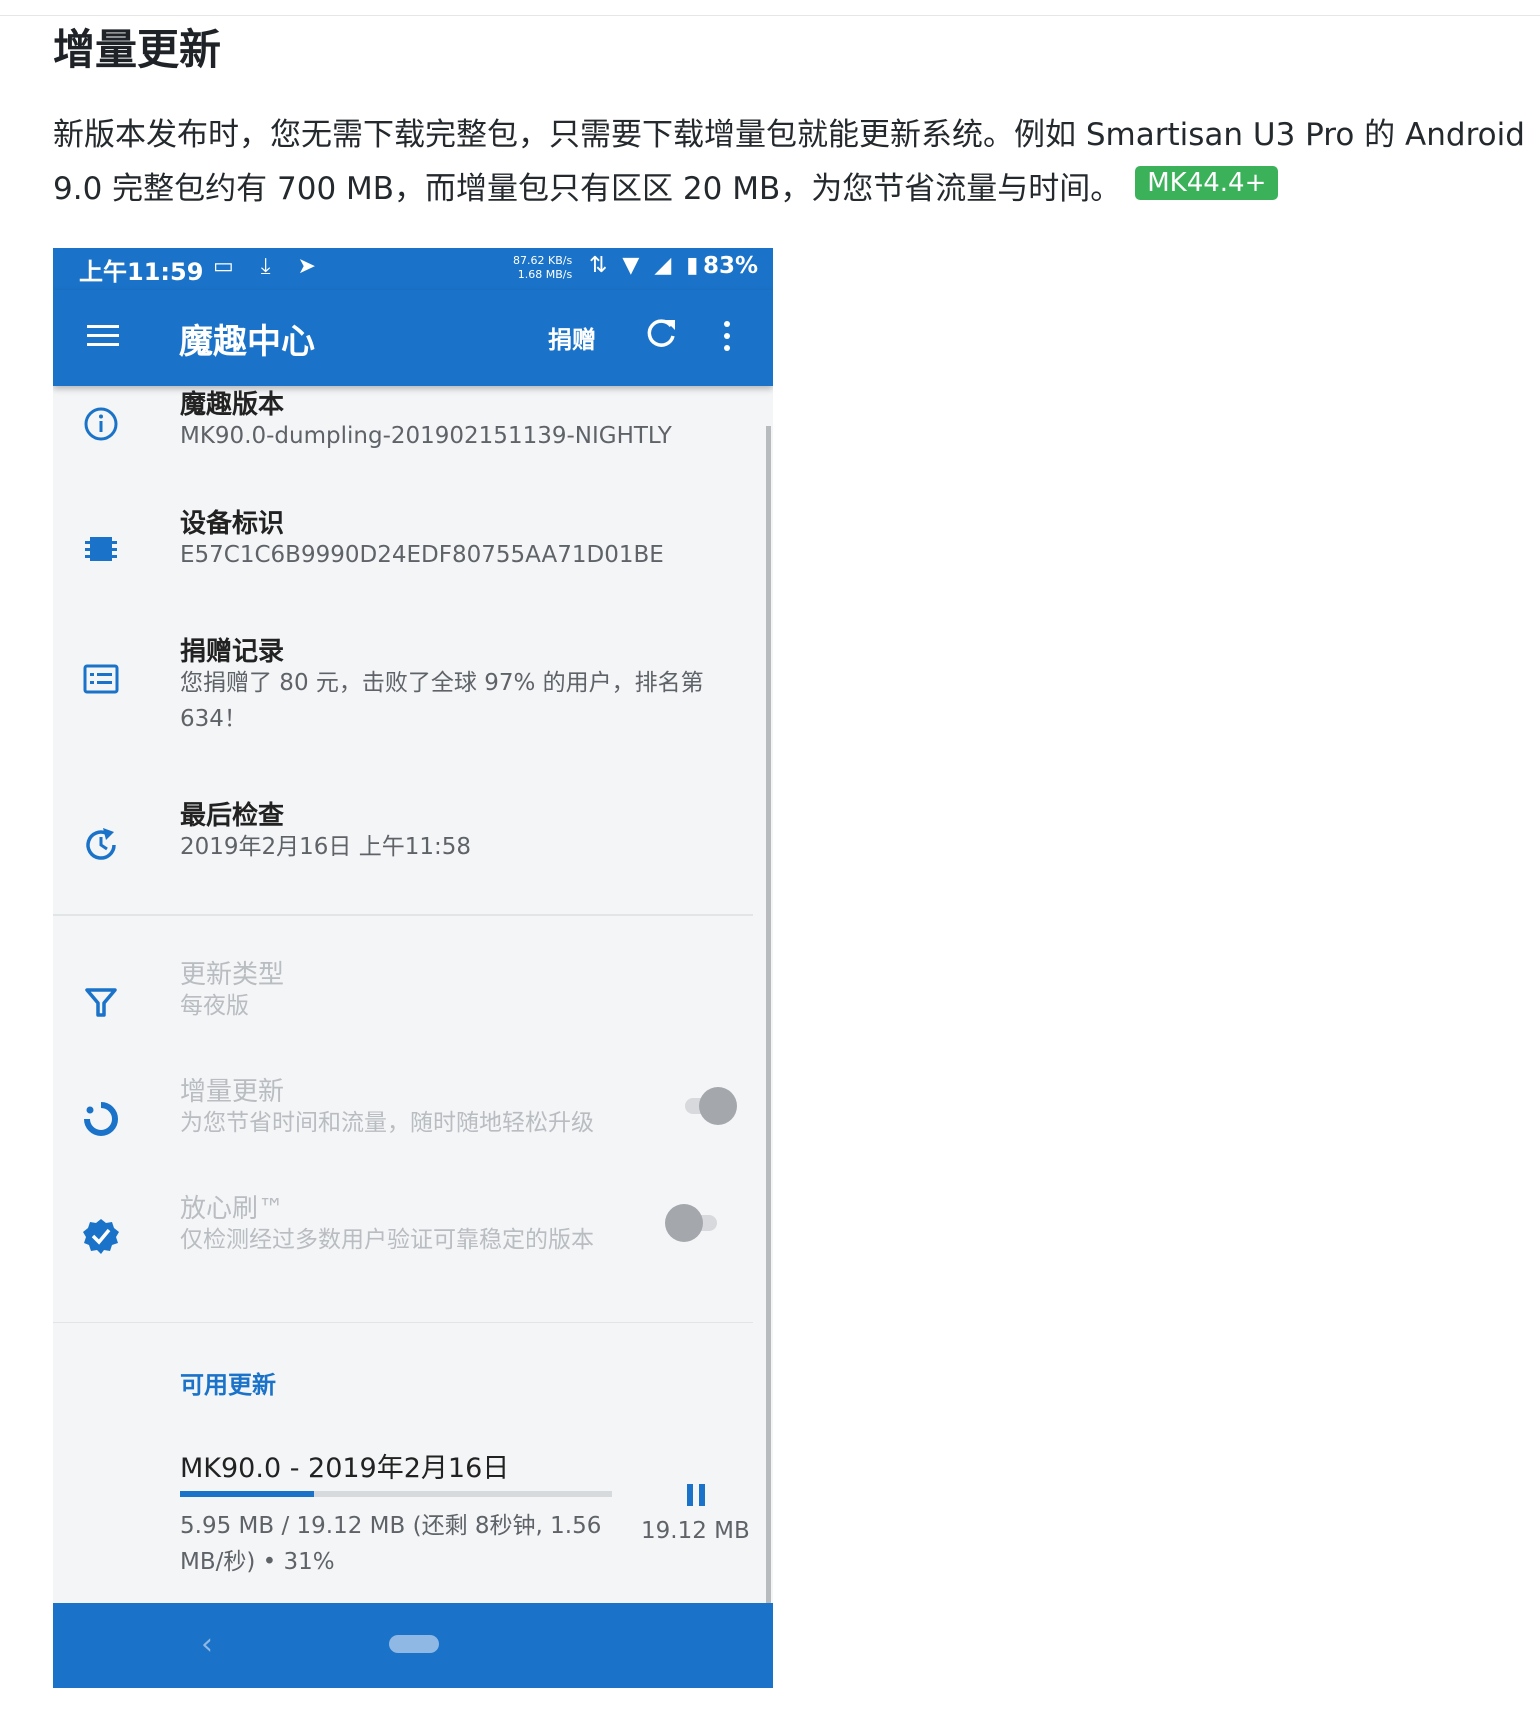  What do you see at coordinates (247, 342) in the screenshot?
I see `app-title: 魔趣中心` at bounding box center [247, 342].